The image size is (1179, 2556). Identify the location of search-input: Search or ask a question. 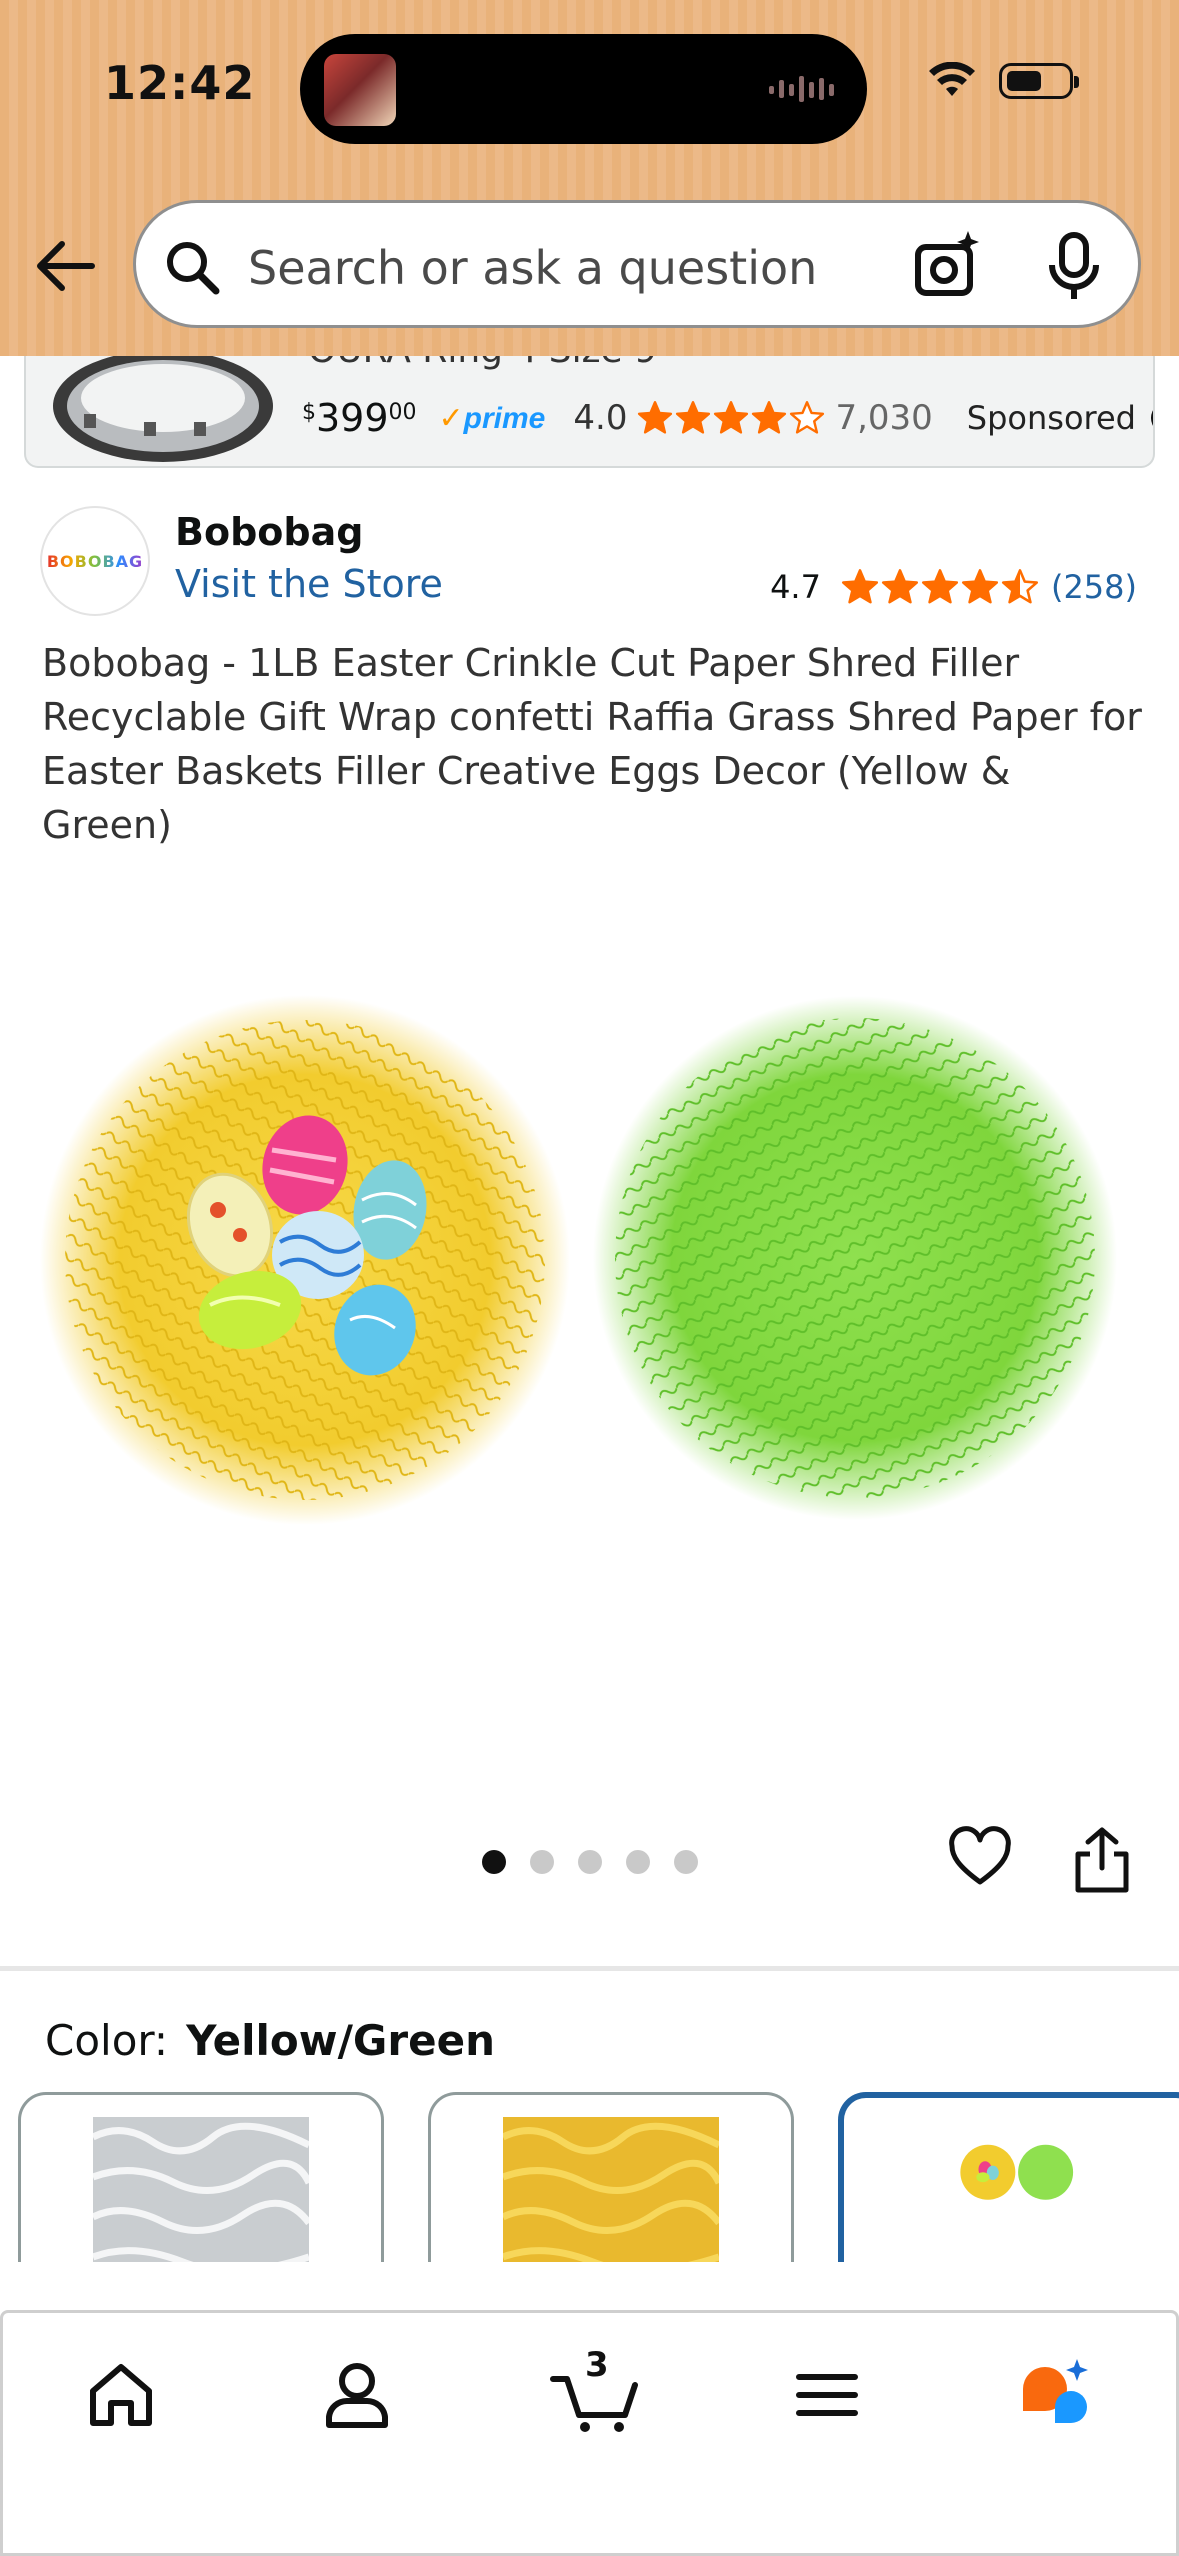
(637, 264).